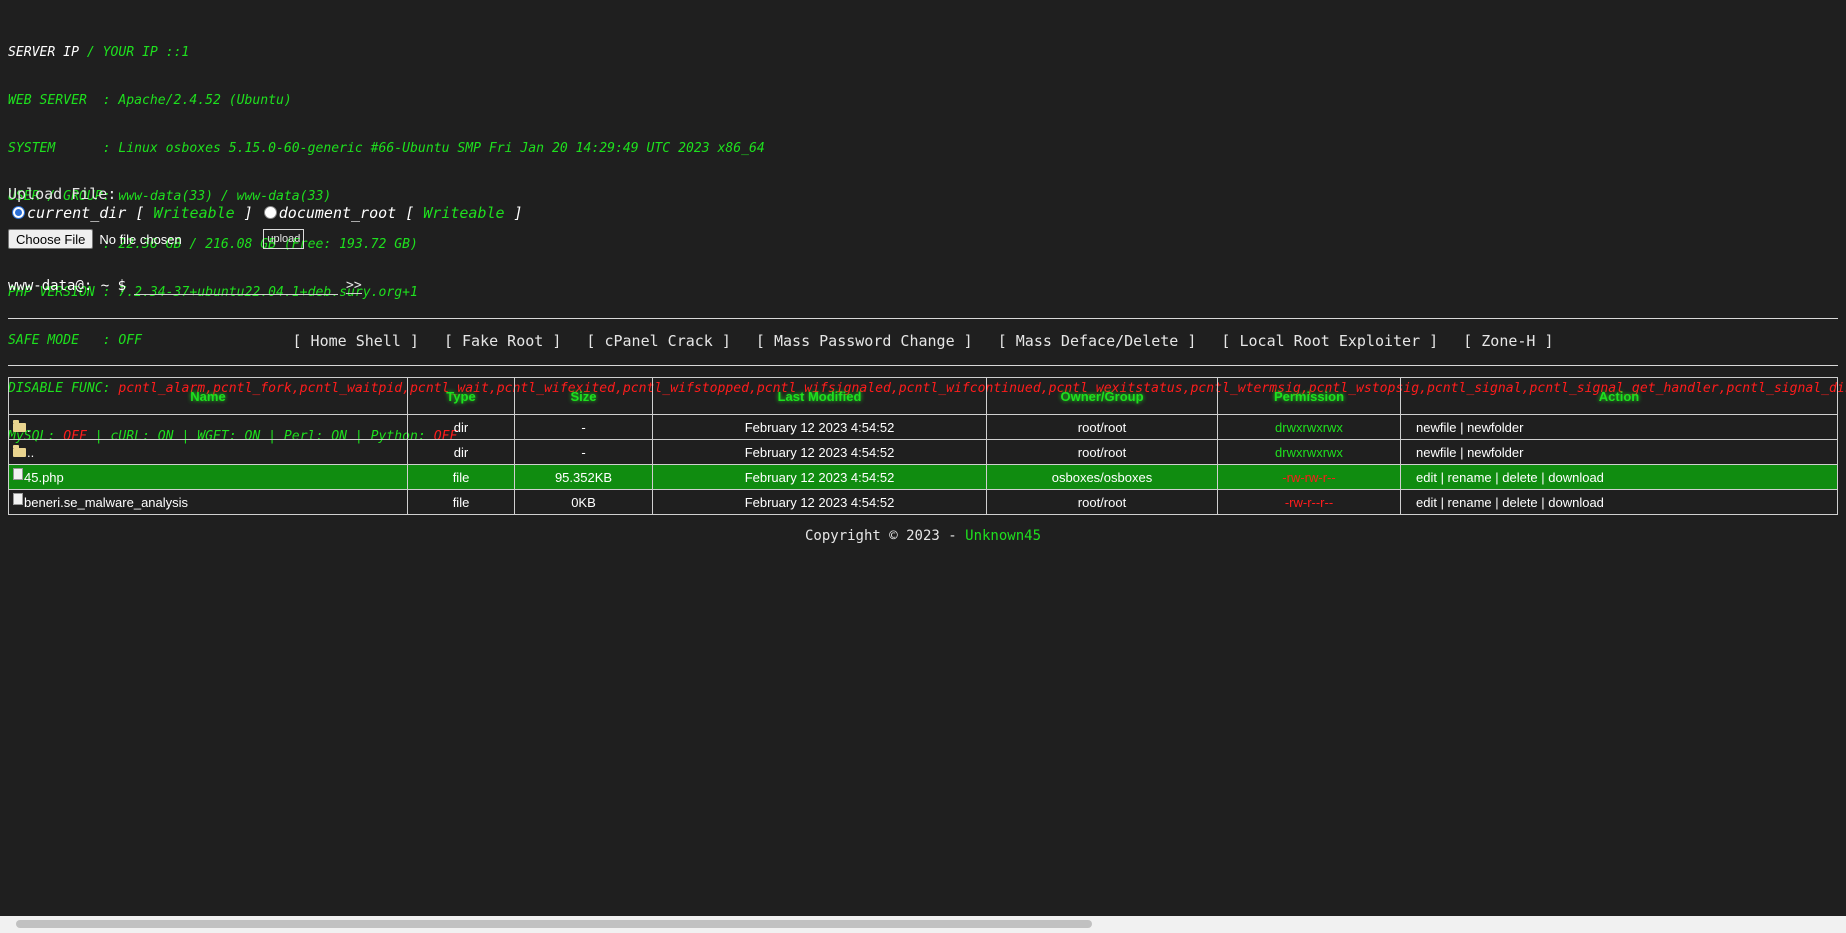  I want to click on file-name: 45.php, so click(44, 477).